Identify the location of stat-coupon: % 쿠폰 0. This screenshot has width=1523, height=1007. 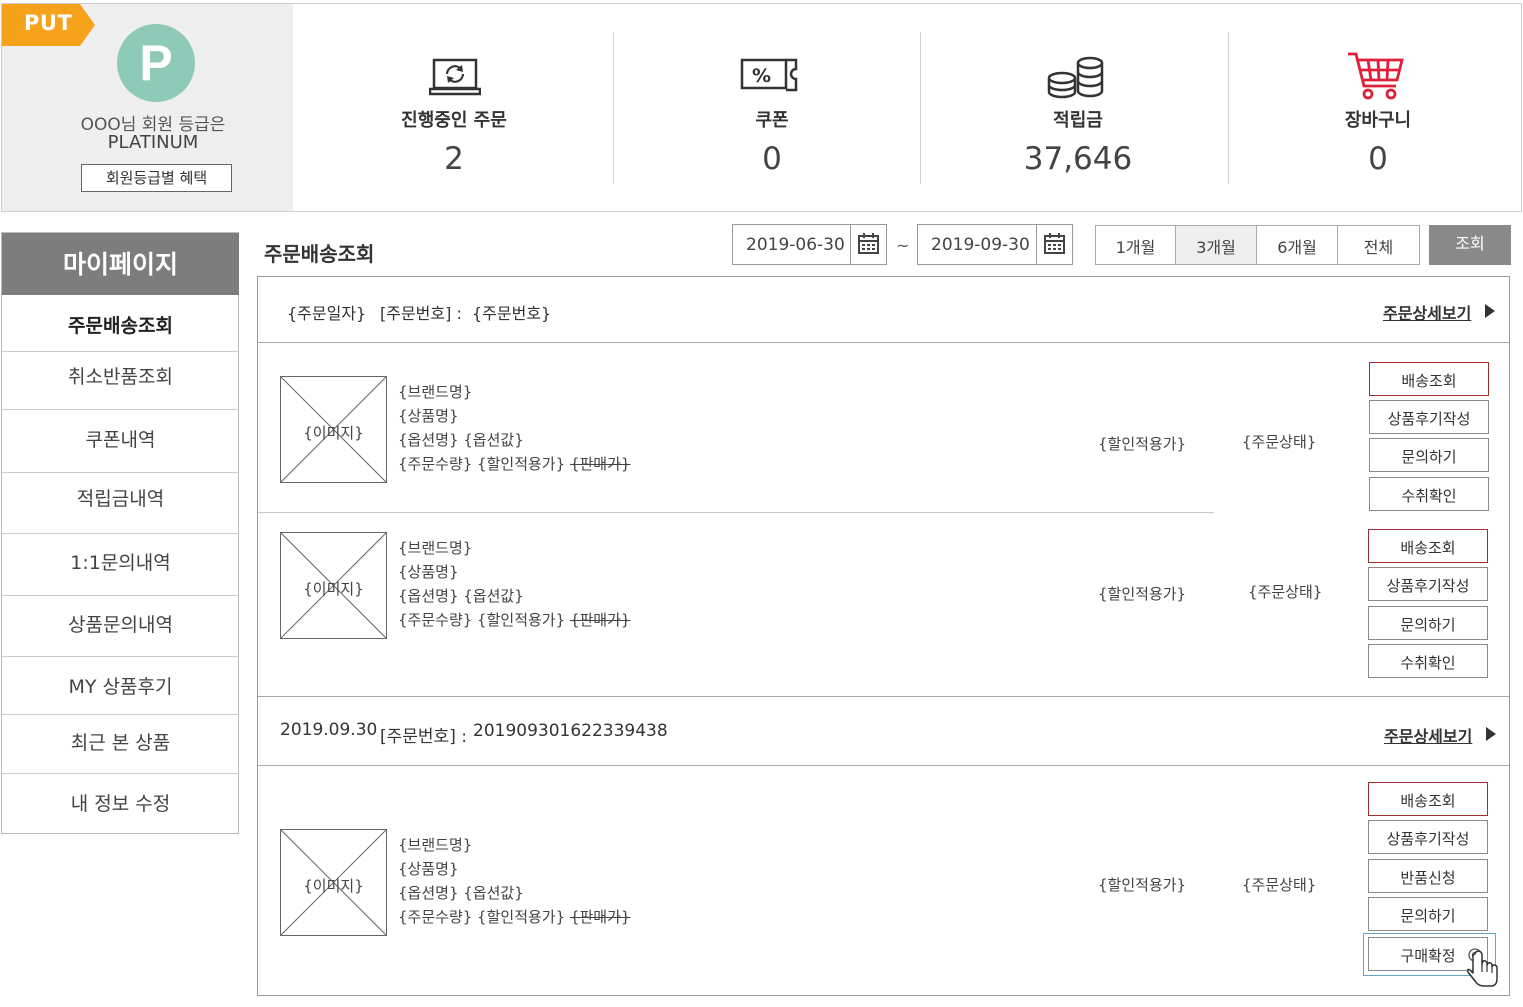
(772, 107).